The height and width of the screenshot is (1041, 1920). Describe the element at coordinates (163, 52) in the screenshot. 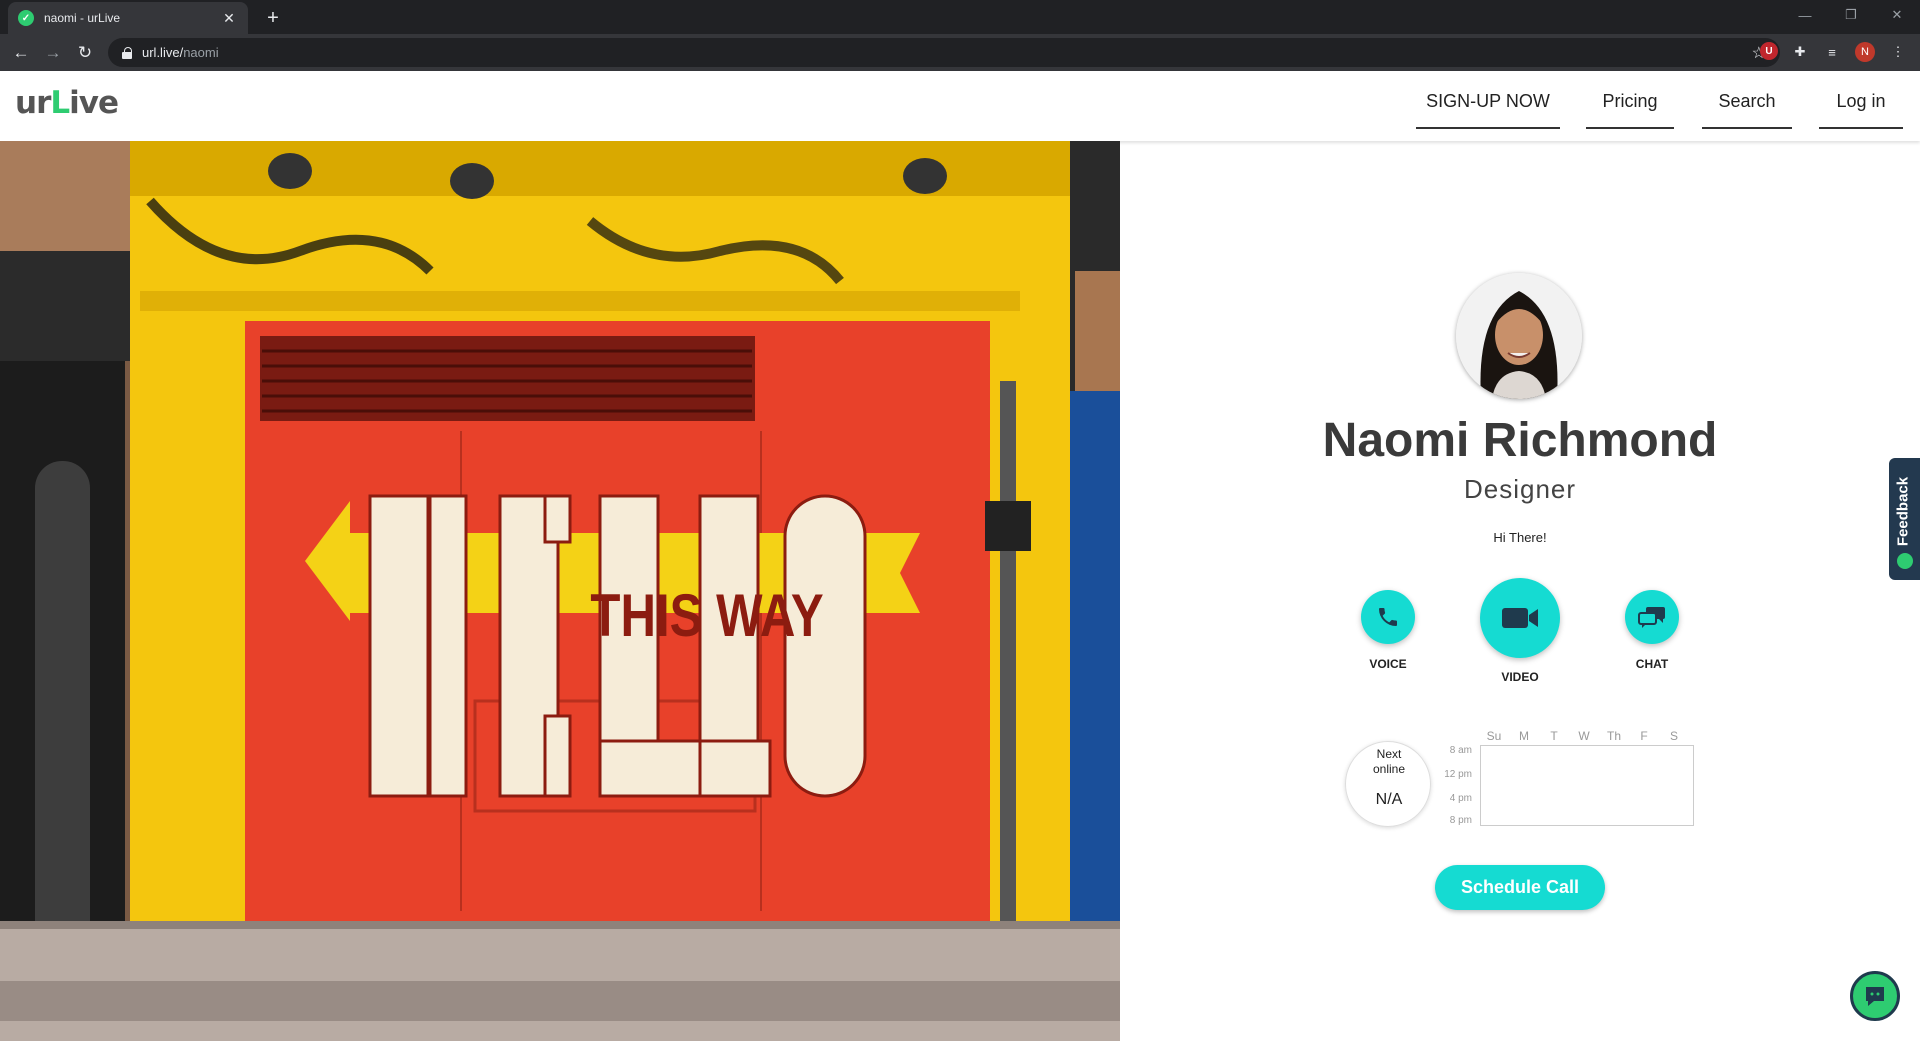

I see `url-host: url.live/` at that location.